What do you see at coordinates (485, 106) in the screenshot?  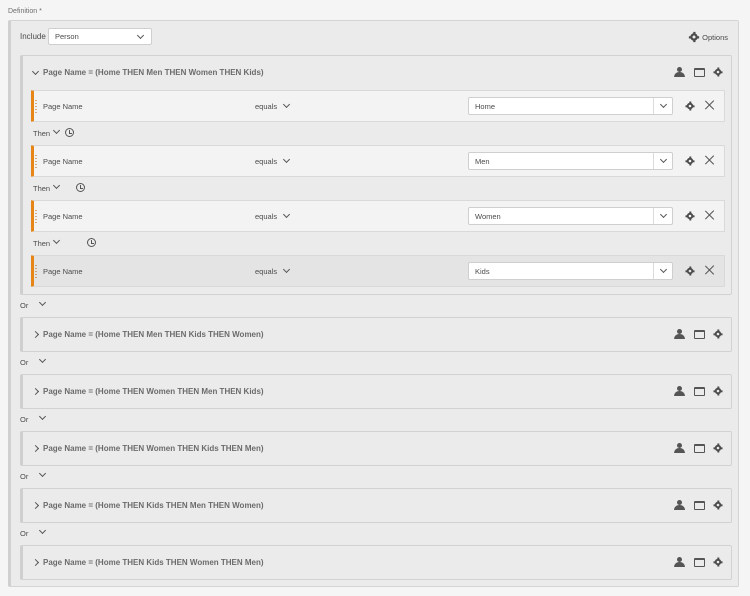 I see `rule-value: Home` at bounding box center [485, 106].